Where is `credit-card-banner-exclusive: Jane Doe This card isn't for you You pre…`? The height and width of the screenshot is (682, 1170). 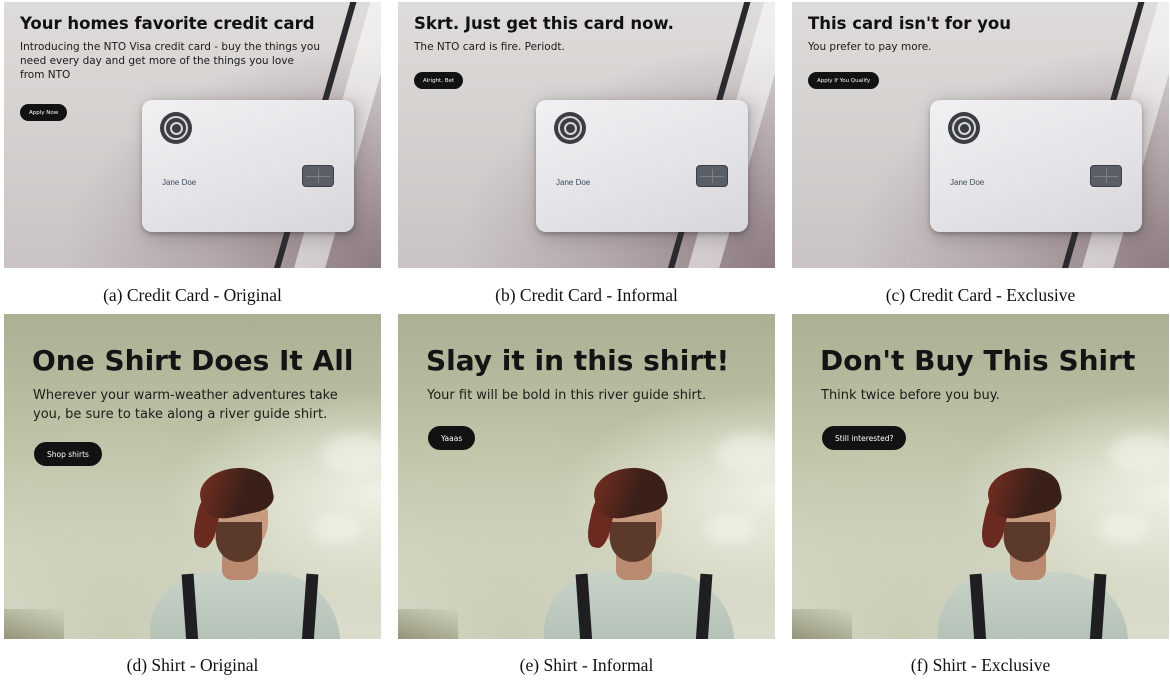
credit-card-banner-exclusive: Jane Doe This card isn't for you You pre… is located at coordinates (980, 135).